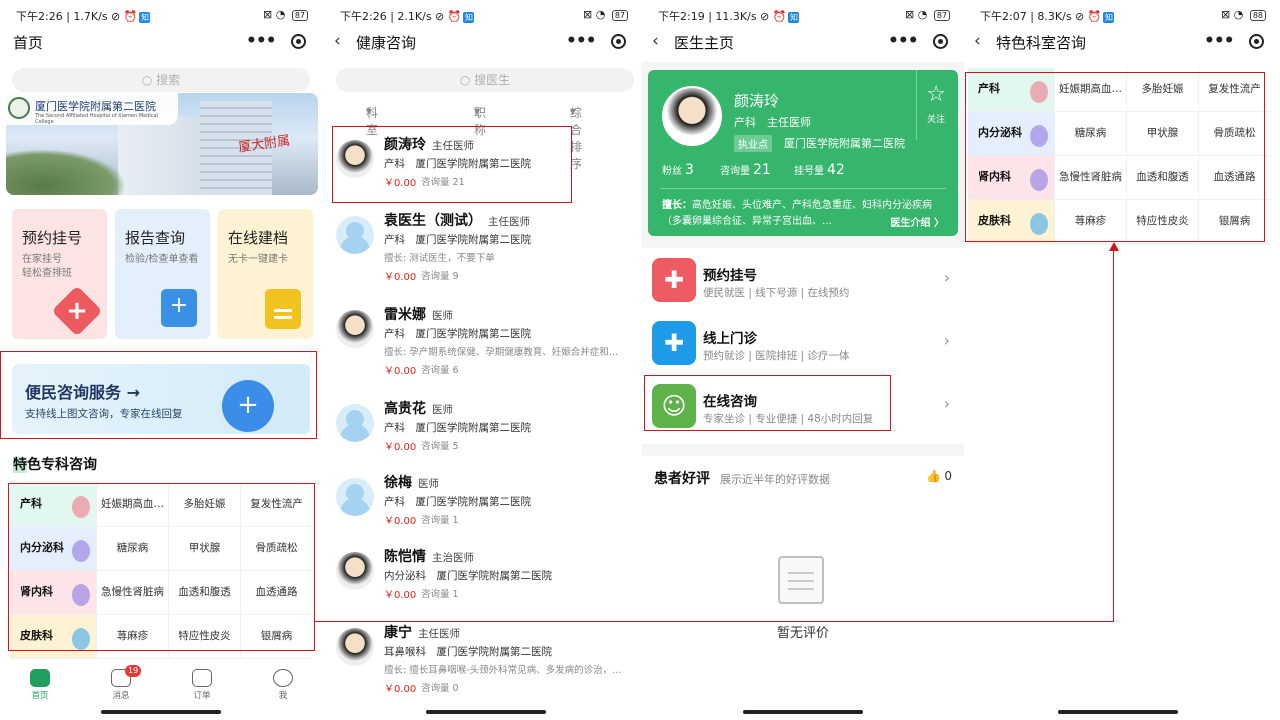  Describe the element at coordinates (179, 308) in the screenshot. I see `report-search-icon: +` at that location.